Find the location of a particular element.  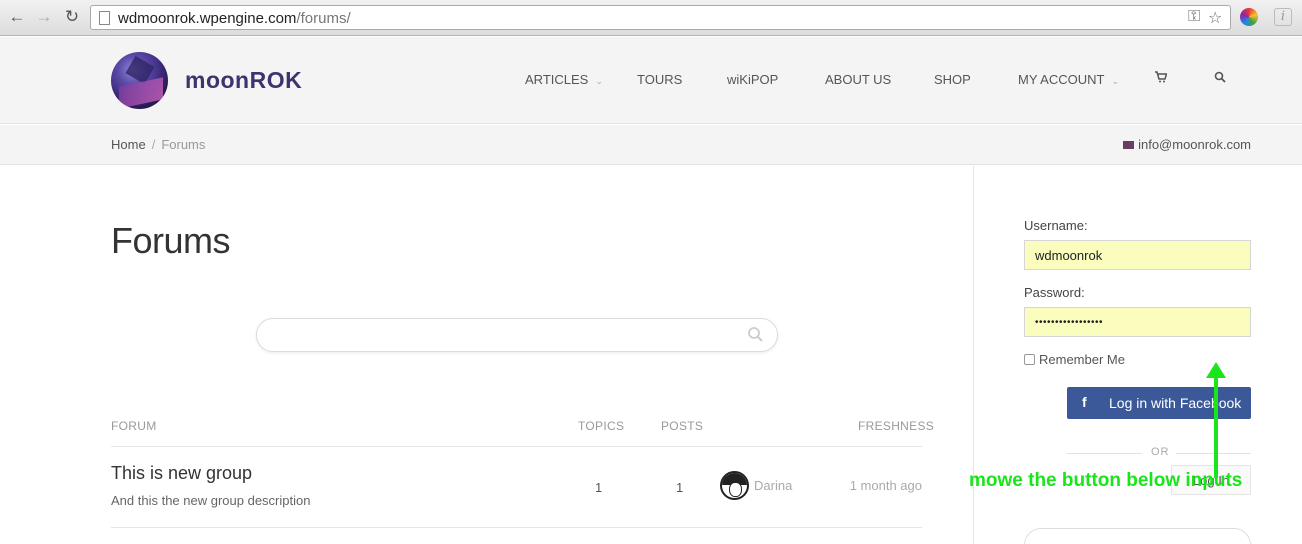

menu-label: ARTICLES is located at coordinates (557, 79).